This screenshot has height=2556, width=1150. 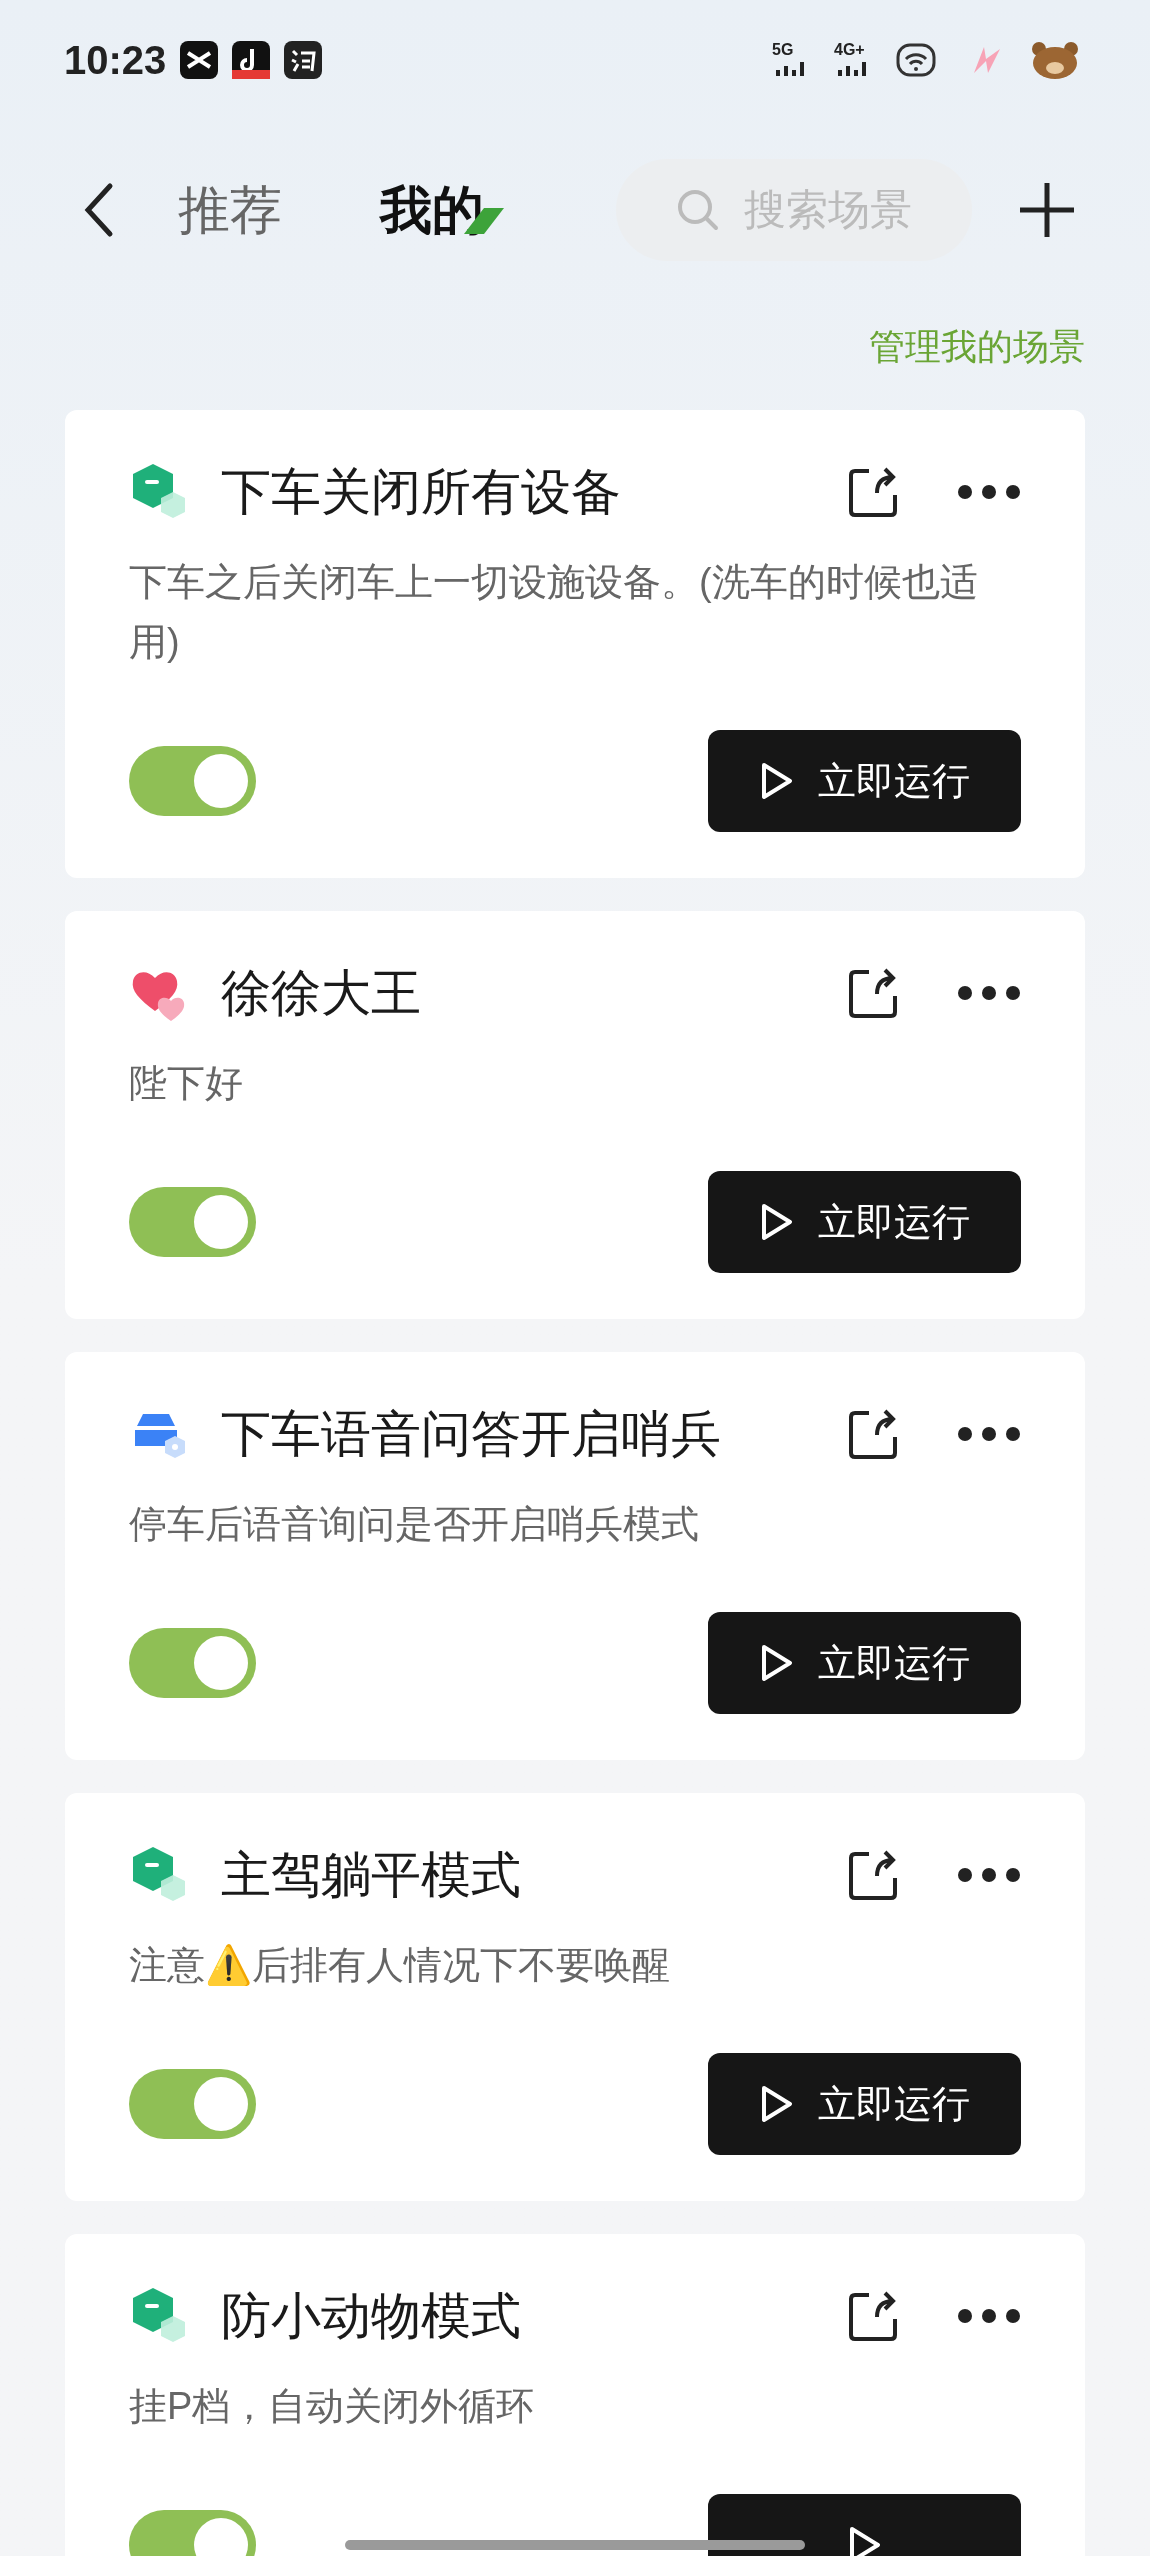 I want to click on scene-title: 主驾躺平模式, so click(x=371, y=1875).